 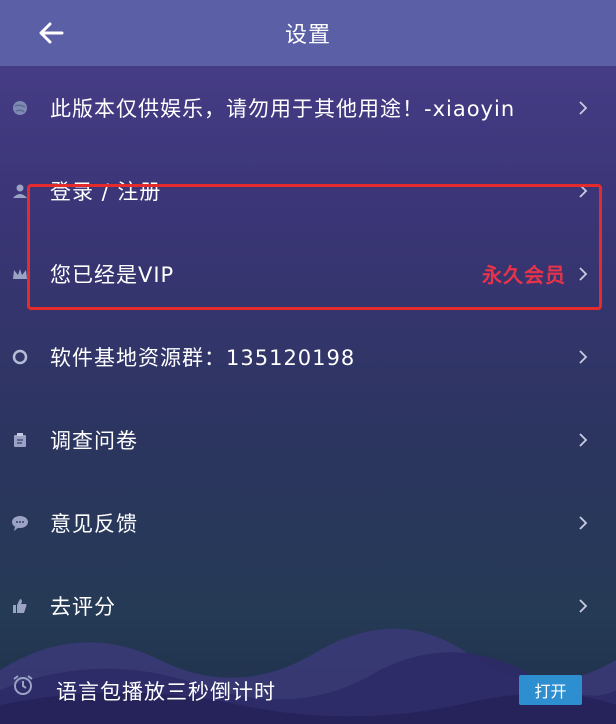 I want to click on alarm-clock-icon, so click(x=23, y=687).